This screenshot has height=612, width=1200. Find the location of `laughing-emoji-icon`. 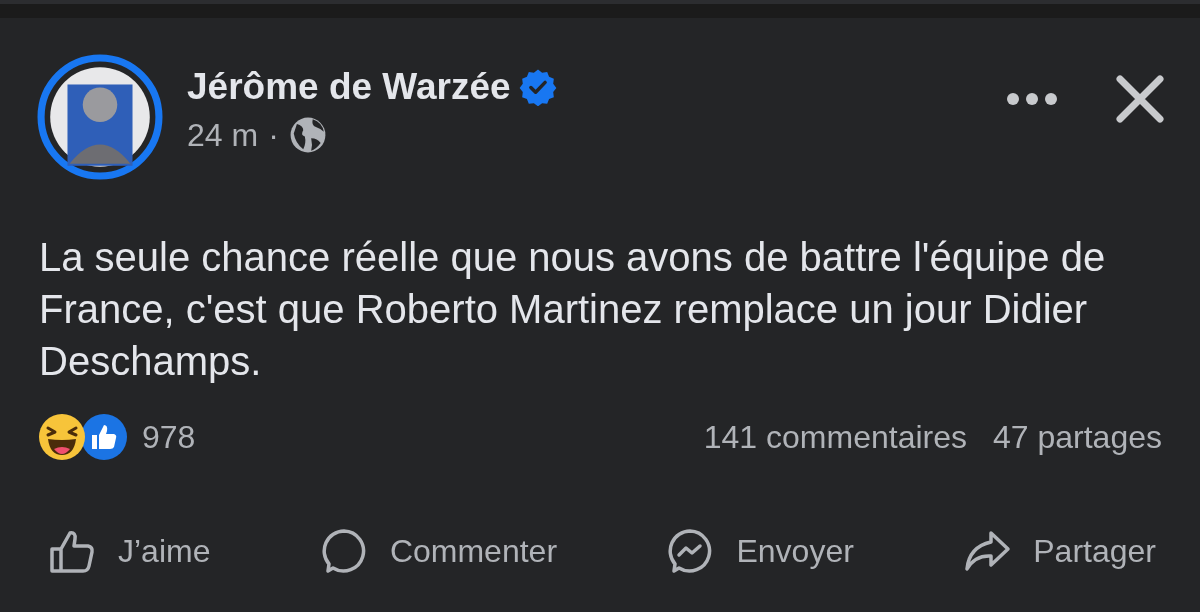

laughing-emoji-icon is located at coordinates (62, 437).